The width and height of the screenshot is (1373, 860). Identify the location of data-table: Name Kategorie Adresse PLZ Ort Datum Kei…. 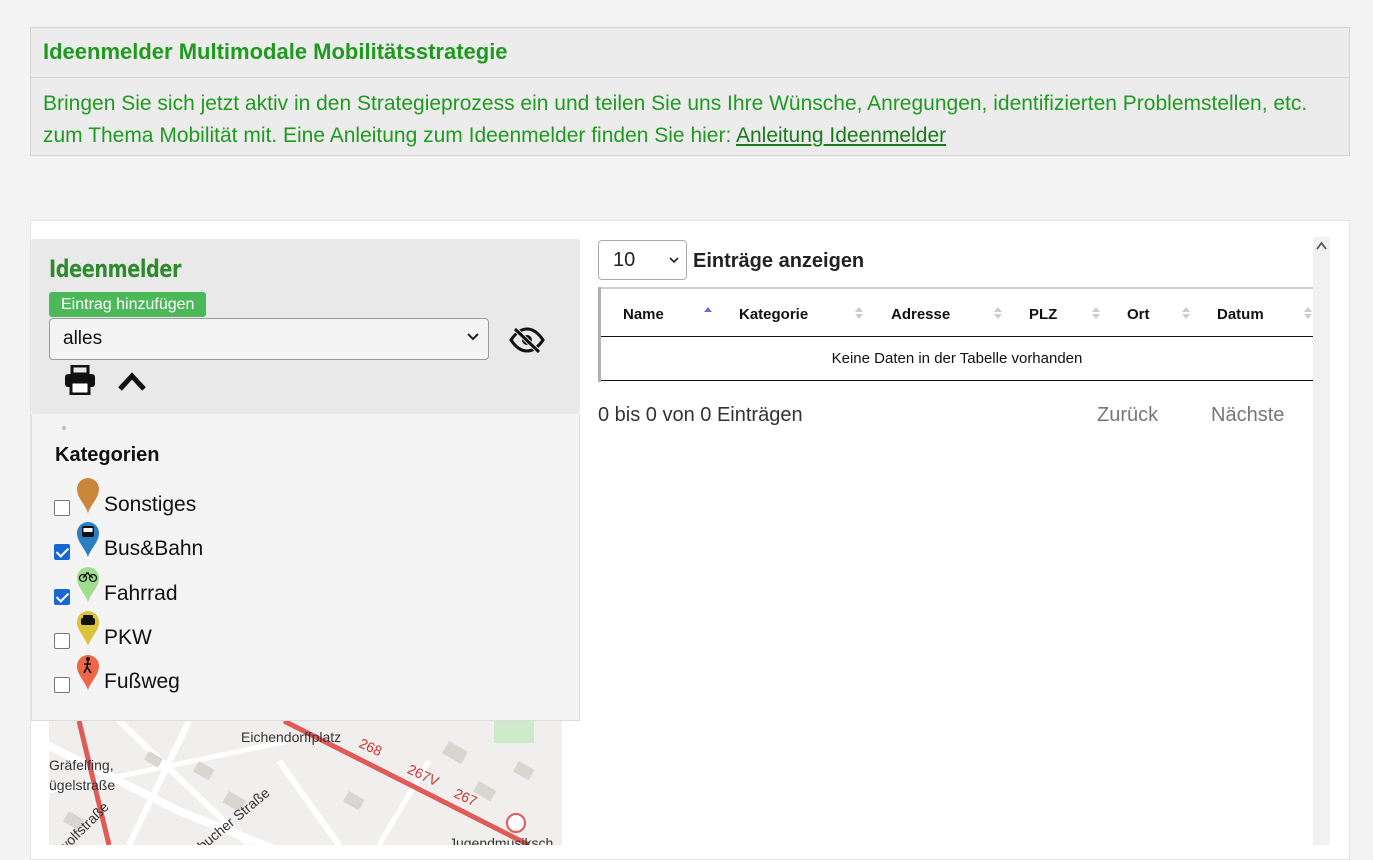
(957, 334).